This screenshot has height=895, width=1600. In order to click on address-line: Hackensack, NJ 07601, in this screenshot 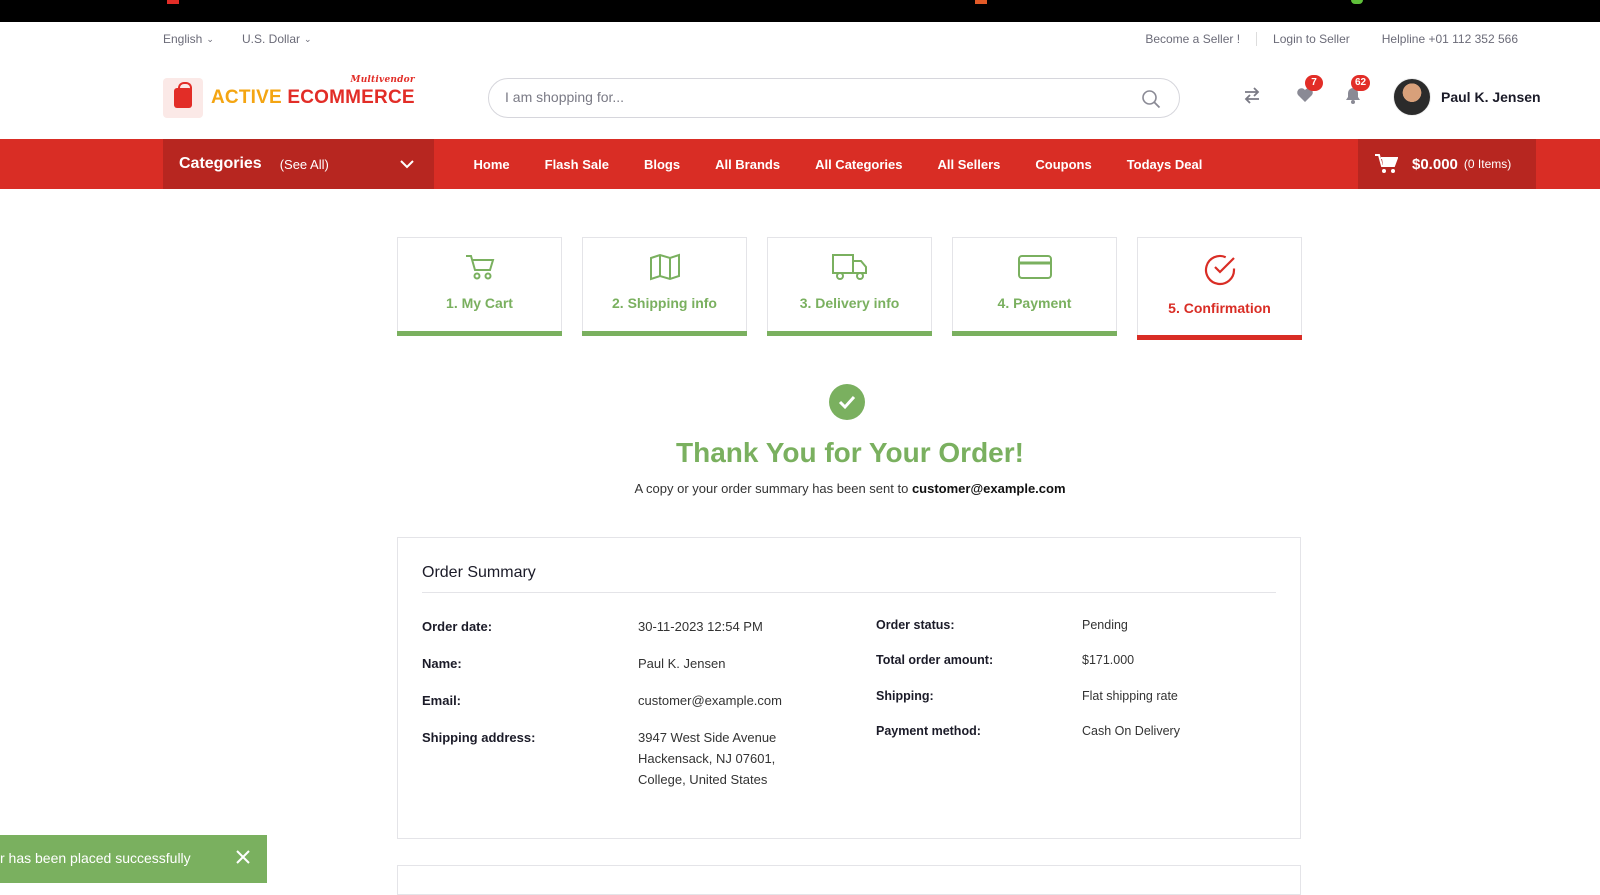, I will do `click(707, 758)`.